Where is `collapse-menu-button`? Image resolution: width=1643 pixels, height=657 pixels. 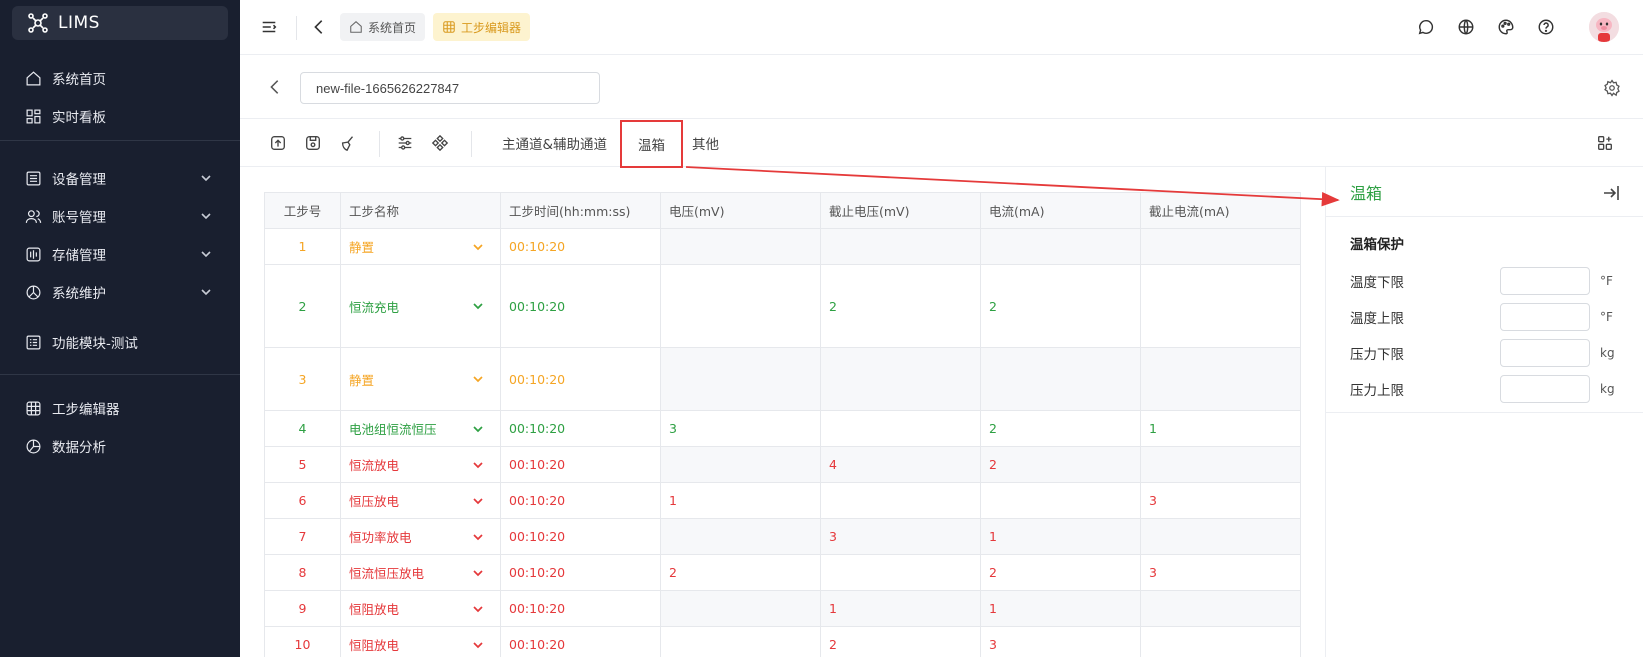 collapse-menu-button is located at coordinates (269, 27).